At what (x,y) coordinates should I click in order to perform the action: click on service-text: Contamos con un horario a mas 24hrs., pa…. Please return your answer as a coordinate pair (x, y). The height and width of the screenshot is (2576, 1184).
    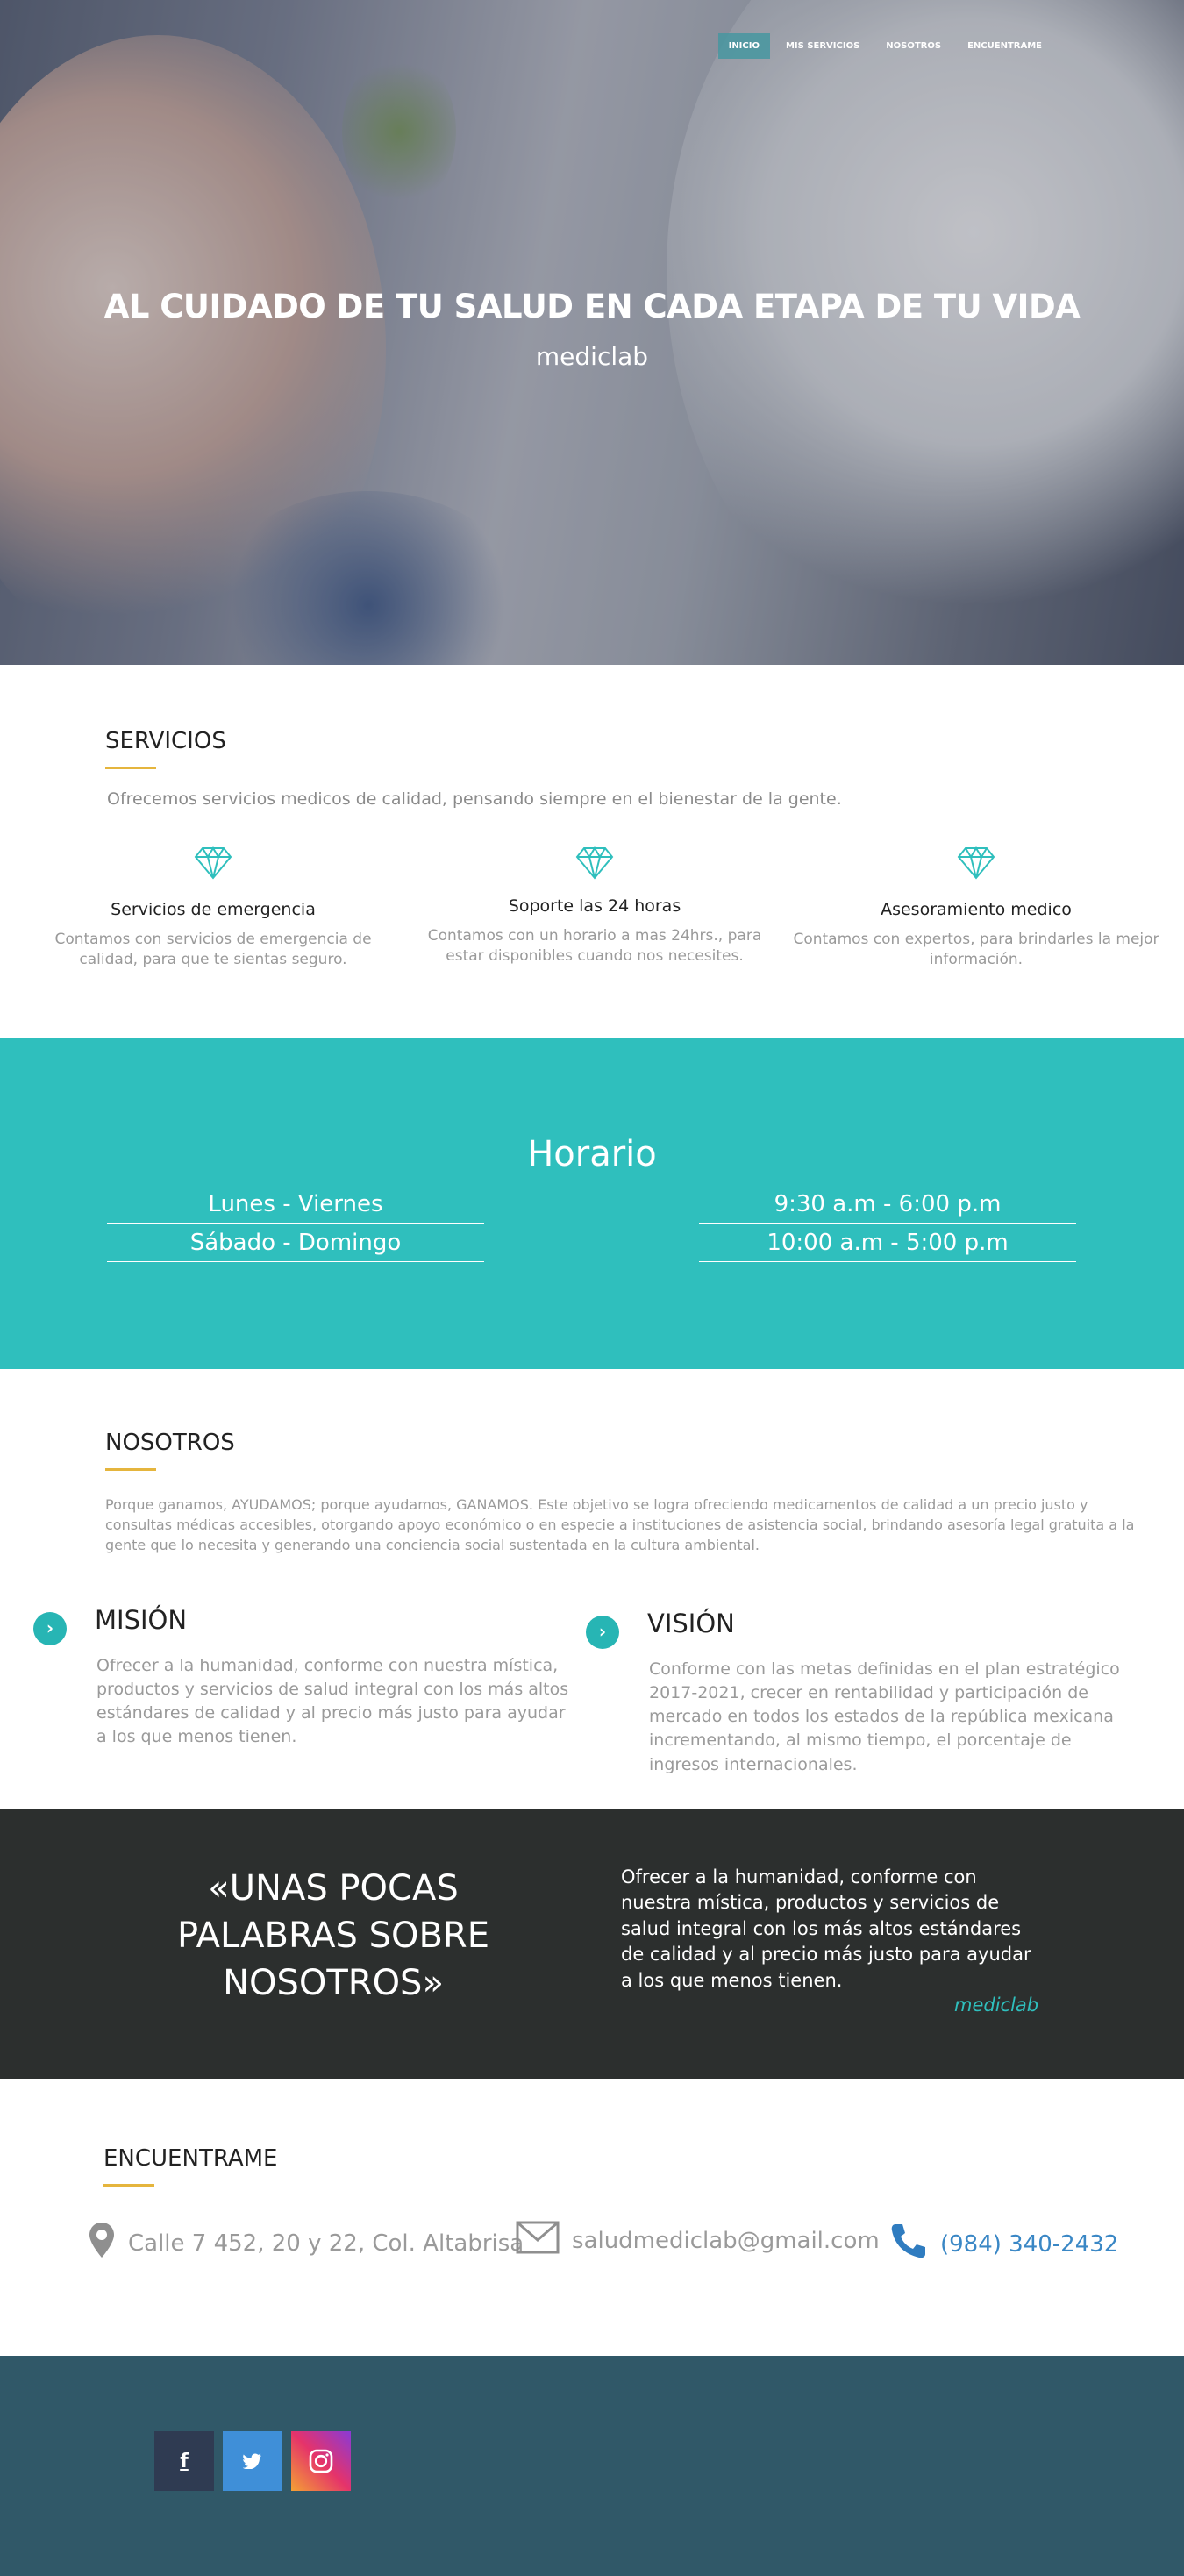
    Looking at the image, I should click on (594, 946).